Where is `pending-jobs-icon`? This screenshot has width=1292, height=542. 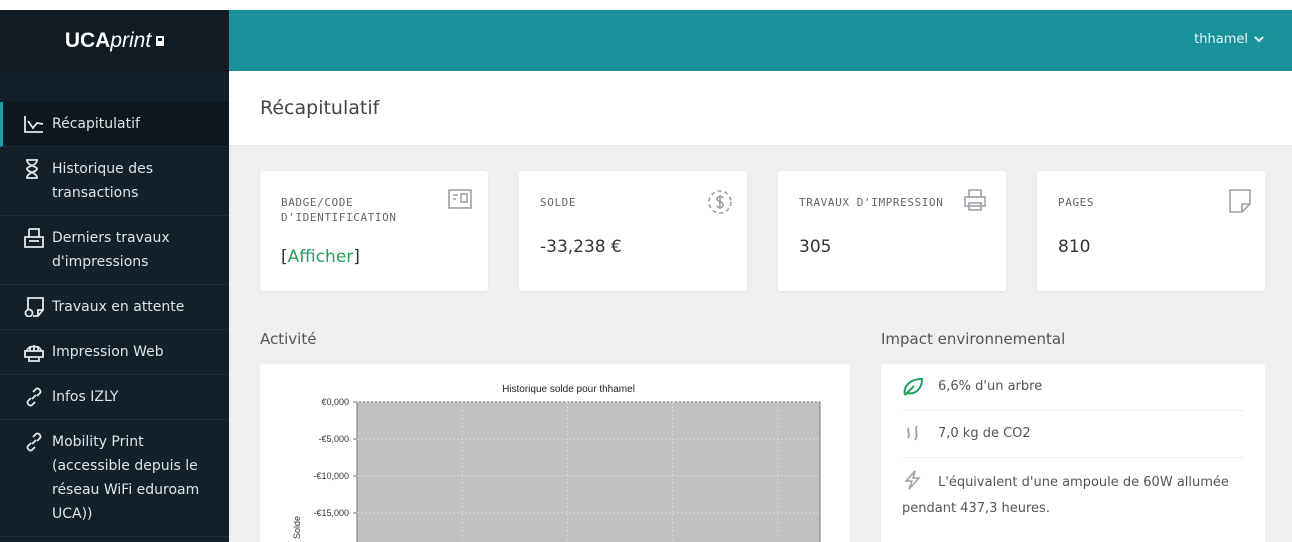
pending-jobs-icon is located at coordinates (38, 307).